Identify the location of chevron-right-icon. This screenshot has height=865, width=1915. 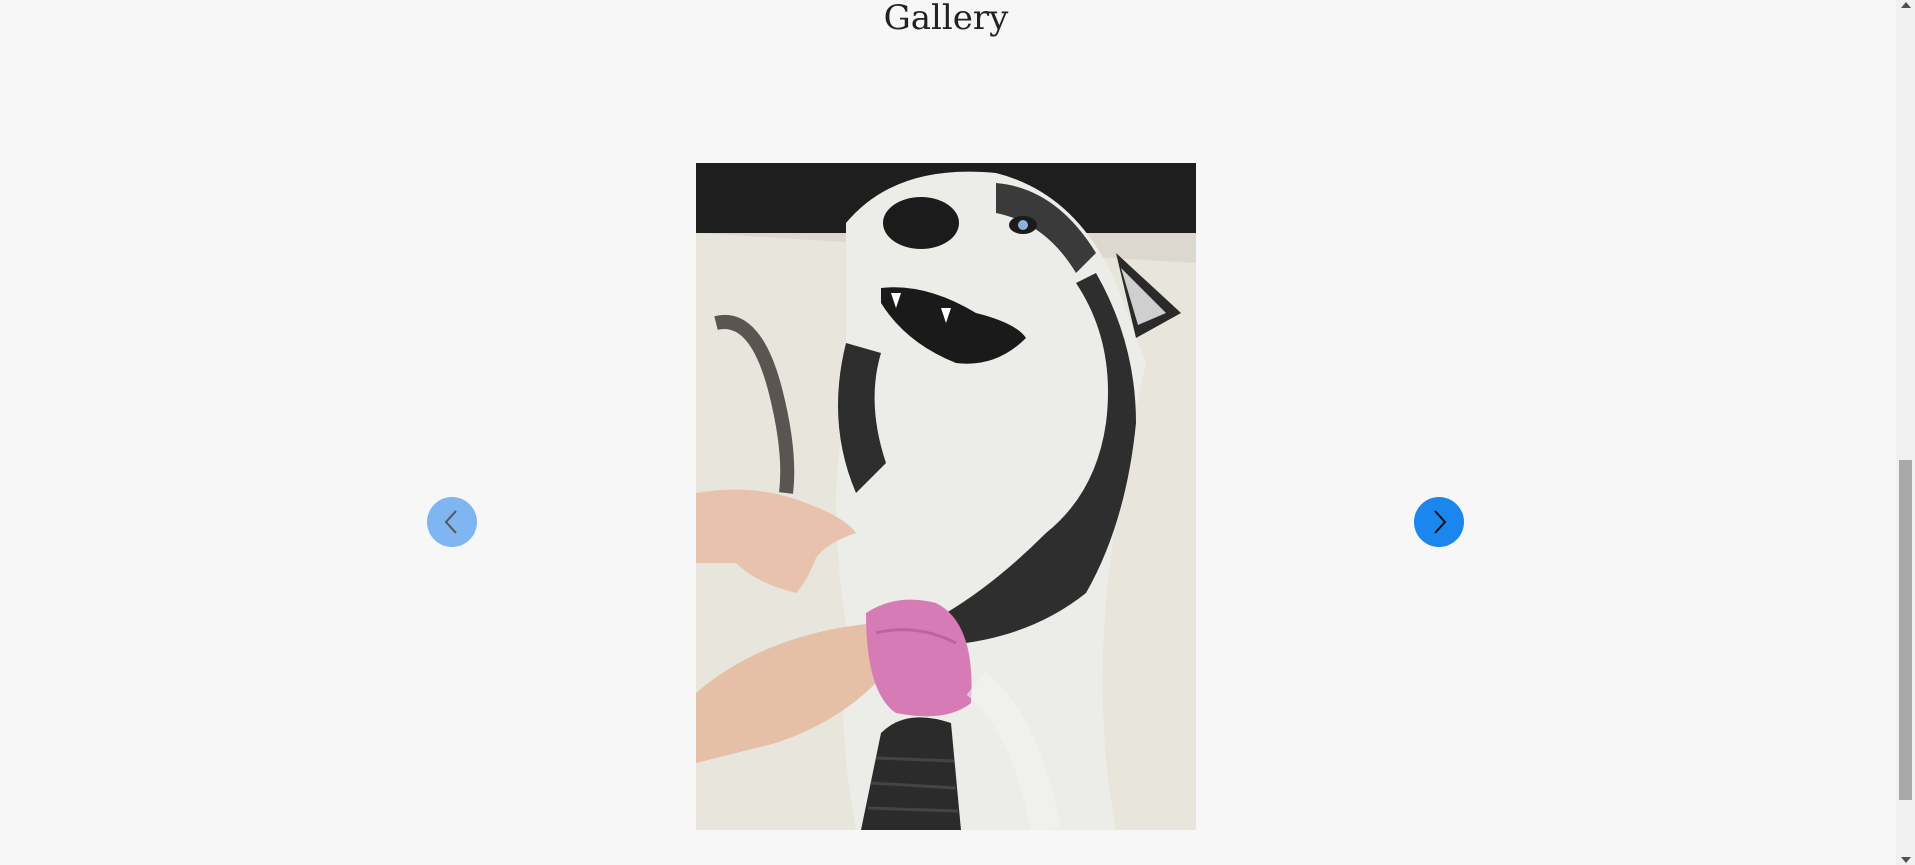
(1440, 522).